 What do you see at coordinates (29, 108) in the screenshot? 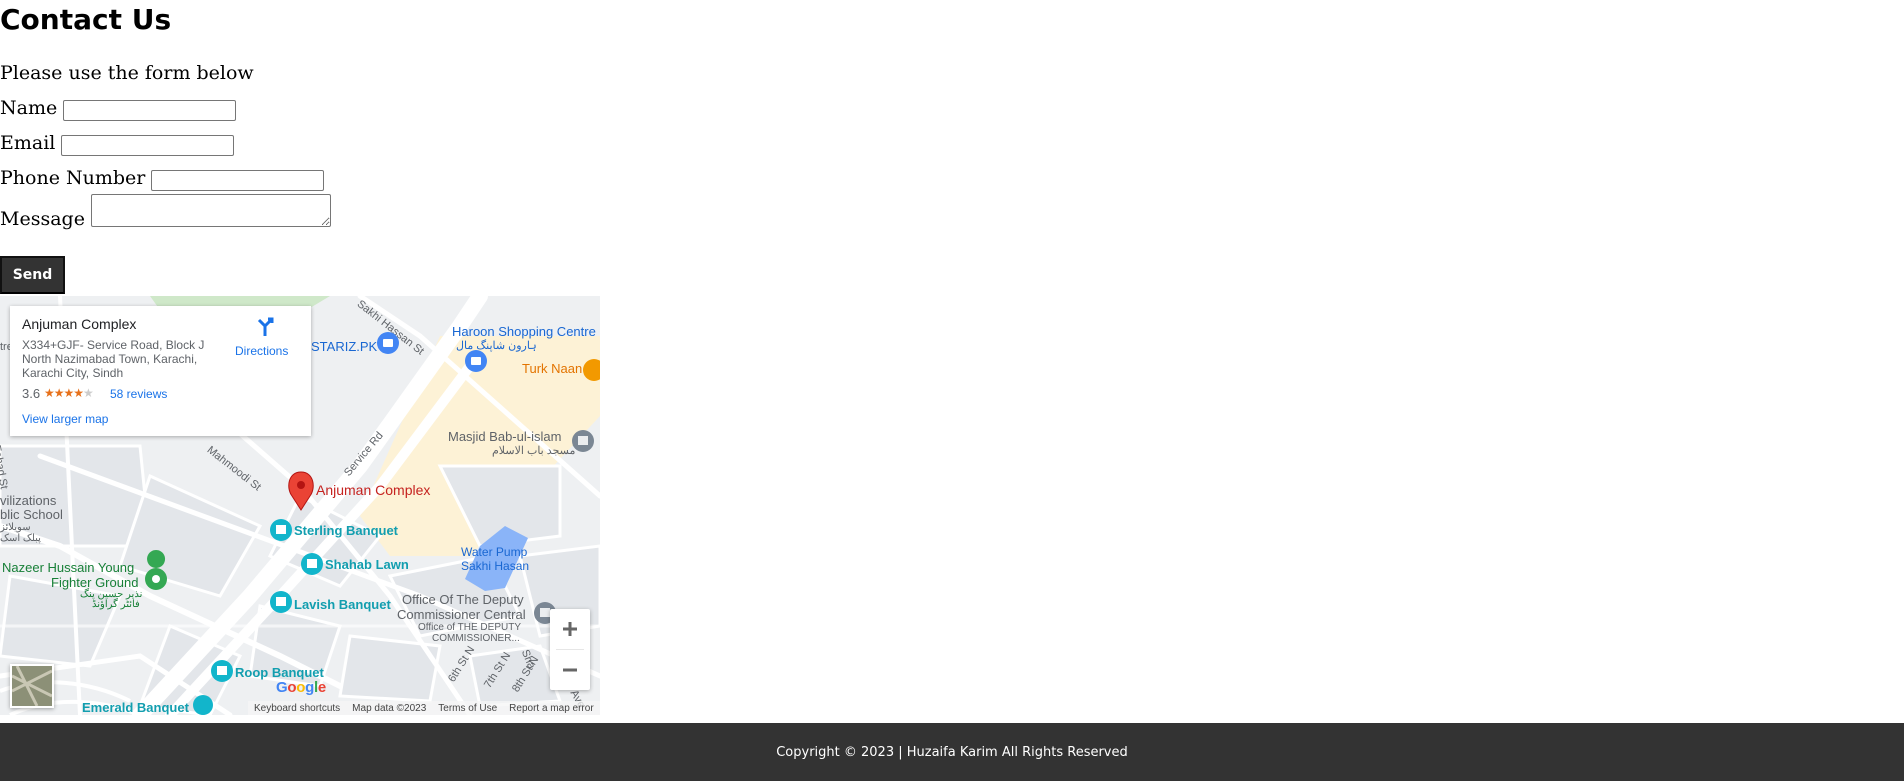
I see `name-label: Name` at bounding box center [29, 108].